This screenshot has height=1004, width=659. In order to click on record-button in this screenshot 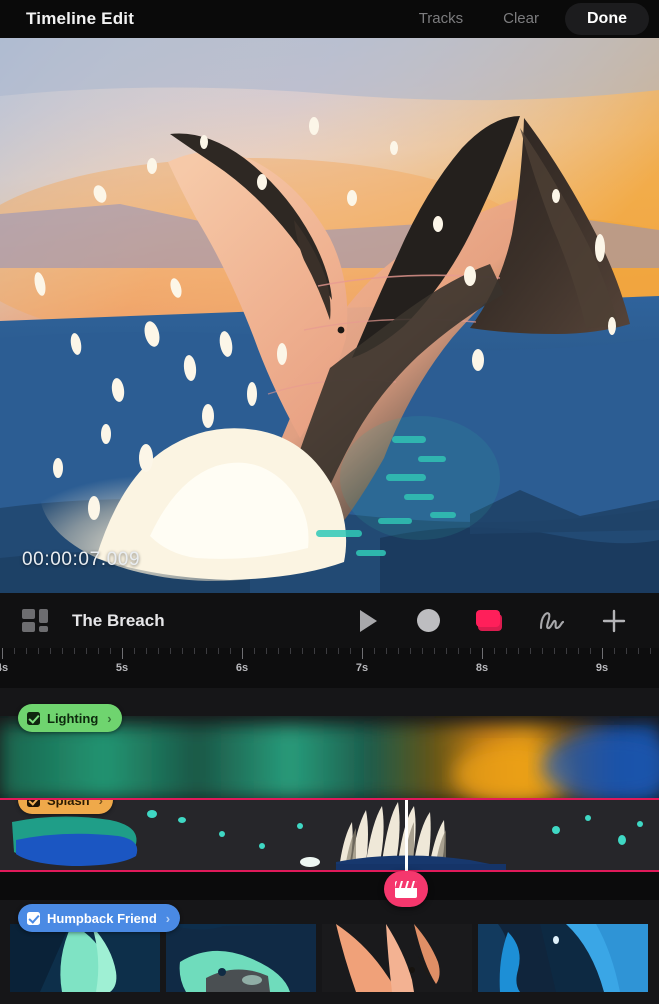, I will do `click(428, 620)`.